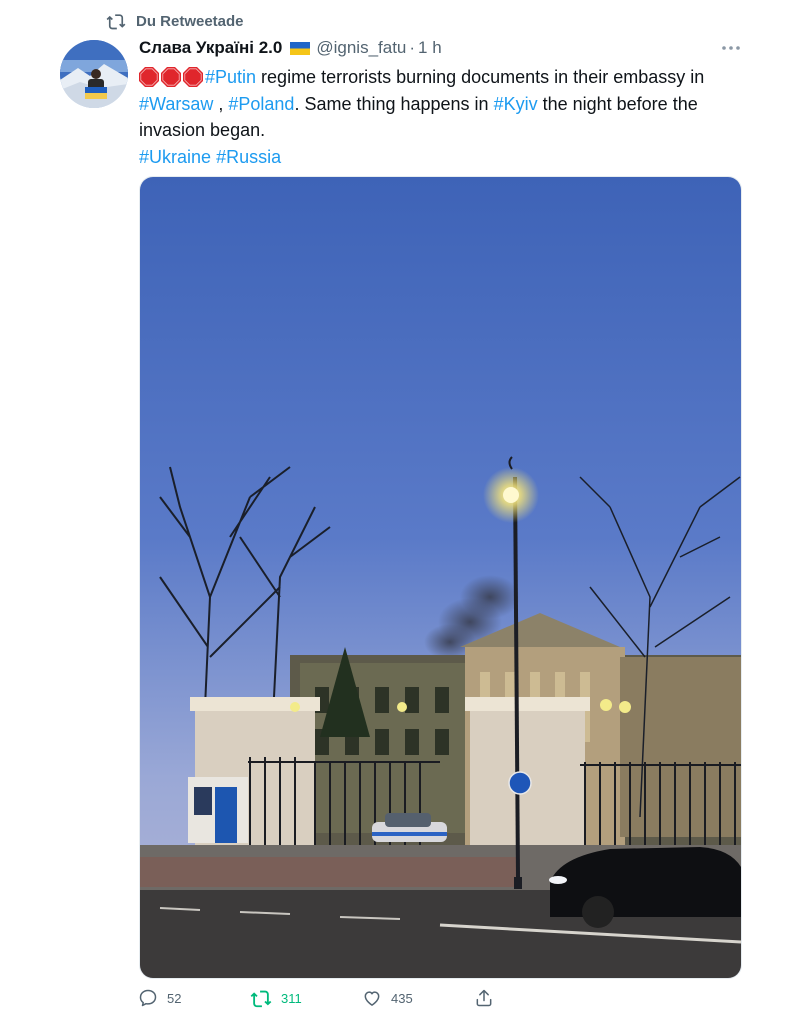  Describe the element at coordinates (230, 77) in the screenshot. I see `hashtag-putin: #Putin` at that location.